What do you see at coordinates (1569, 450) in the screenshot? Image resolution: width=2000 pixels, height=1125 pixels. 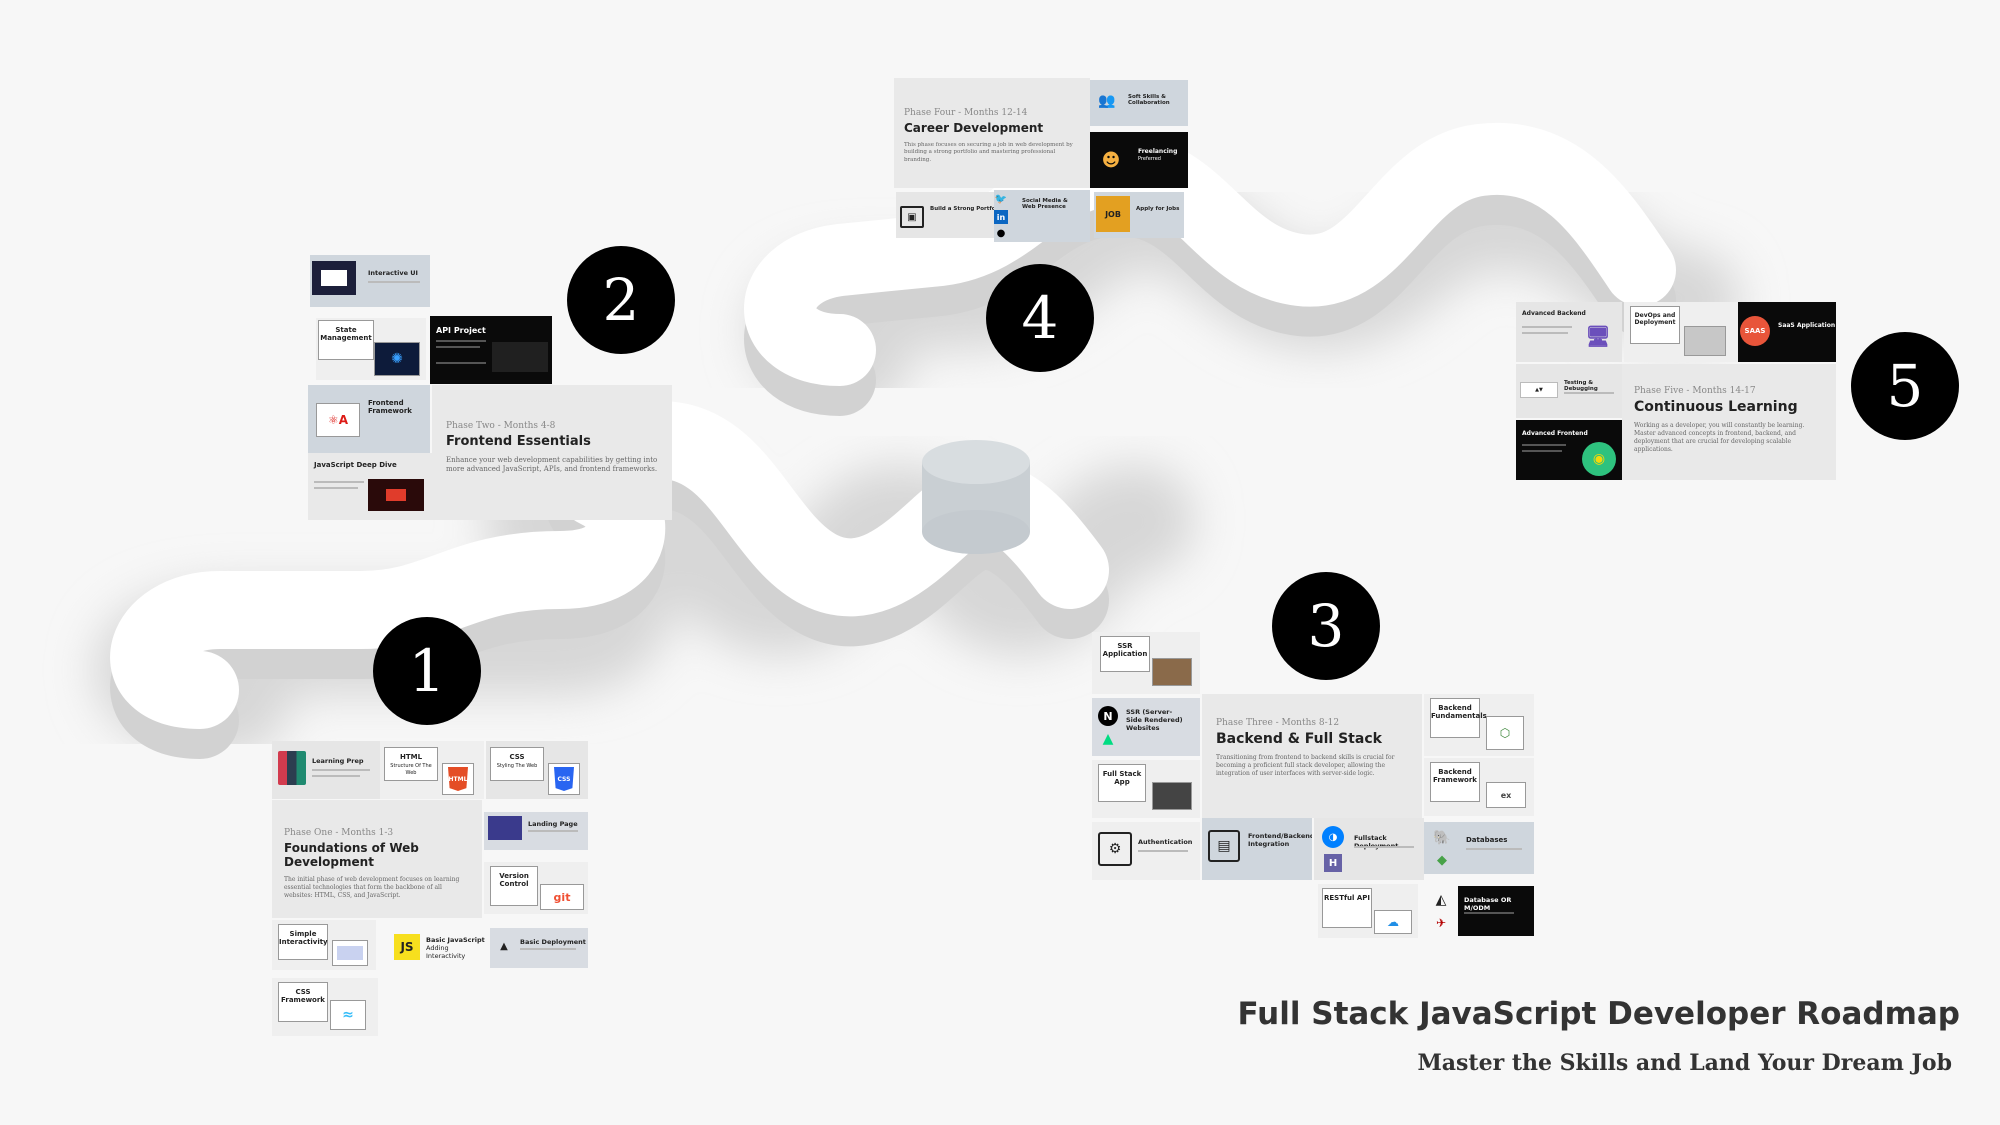 I see `advanced-frontend-card: Advanced Frontend ◉` at bounding box center [1569, 450].